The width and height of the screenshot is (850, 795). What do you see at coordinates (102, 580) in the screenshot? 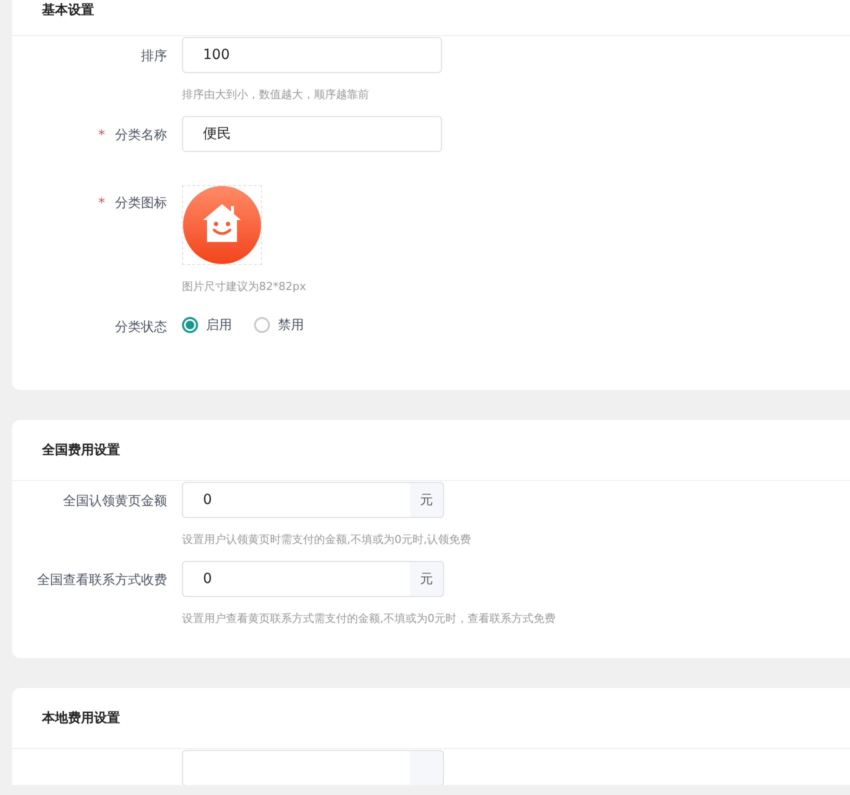
I see `field-label: 全国查看联系方式收费` at bounding box center [102, 580].